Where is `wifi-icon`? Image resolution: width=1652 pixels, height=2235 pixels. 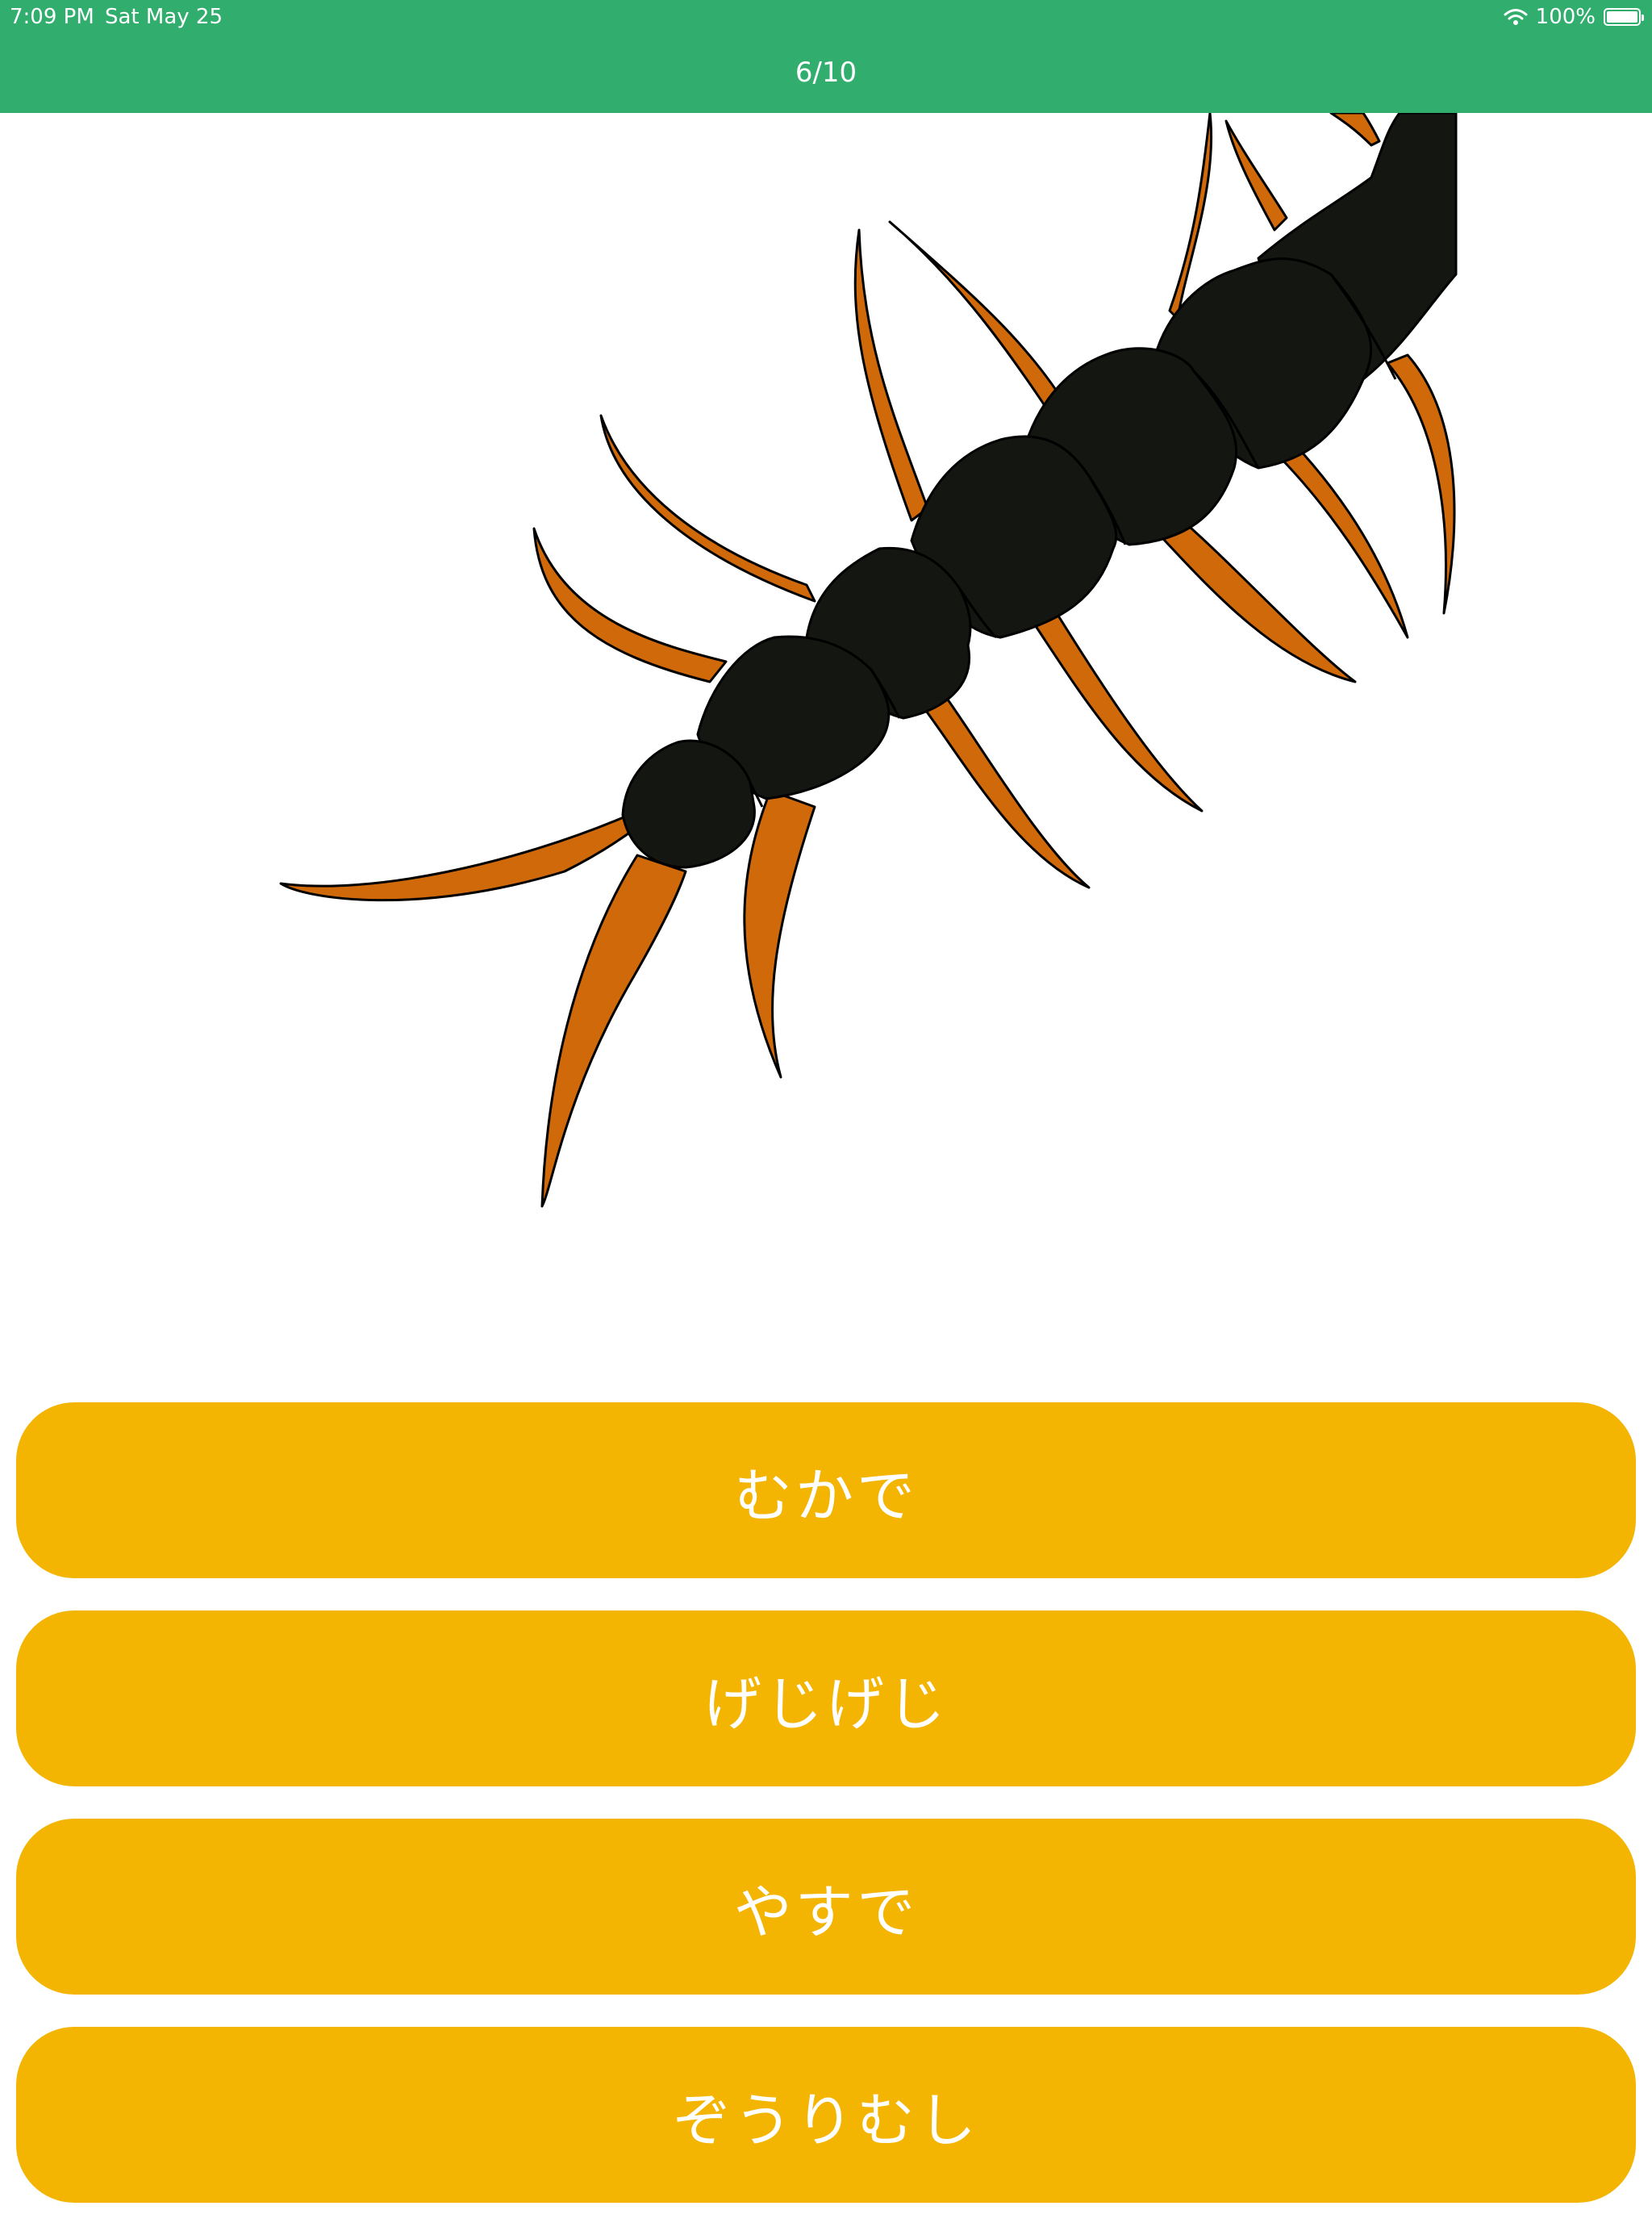 wifi-icon is located at coordinates (1516, 17).